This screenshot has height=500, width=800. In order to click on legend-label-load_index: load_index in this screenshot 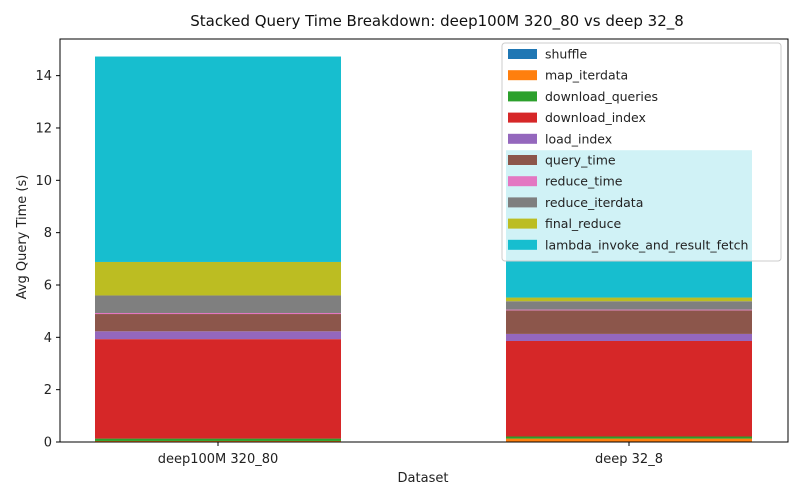, I will do `click(578, 138)`.